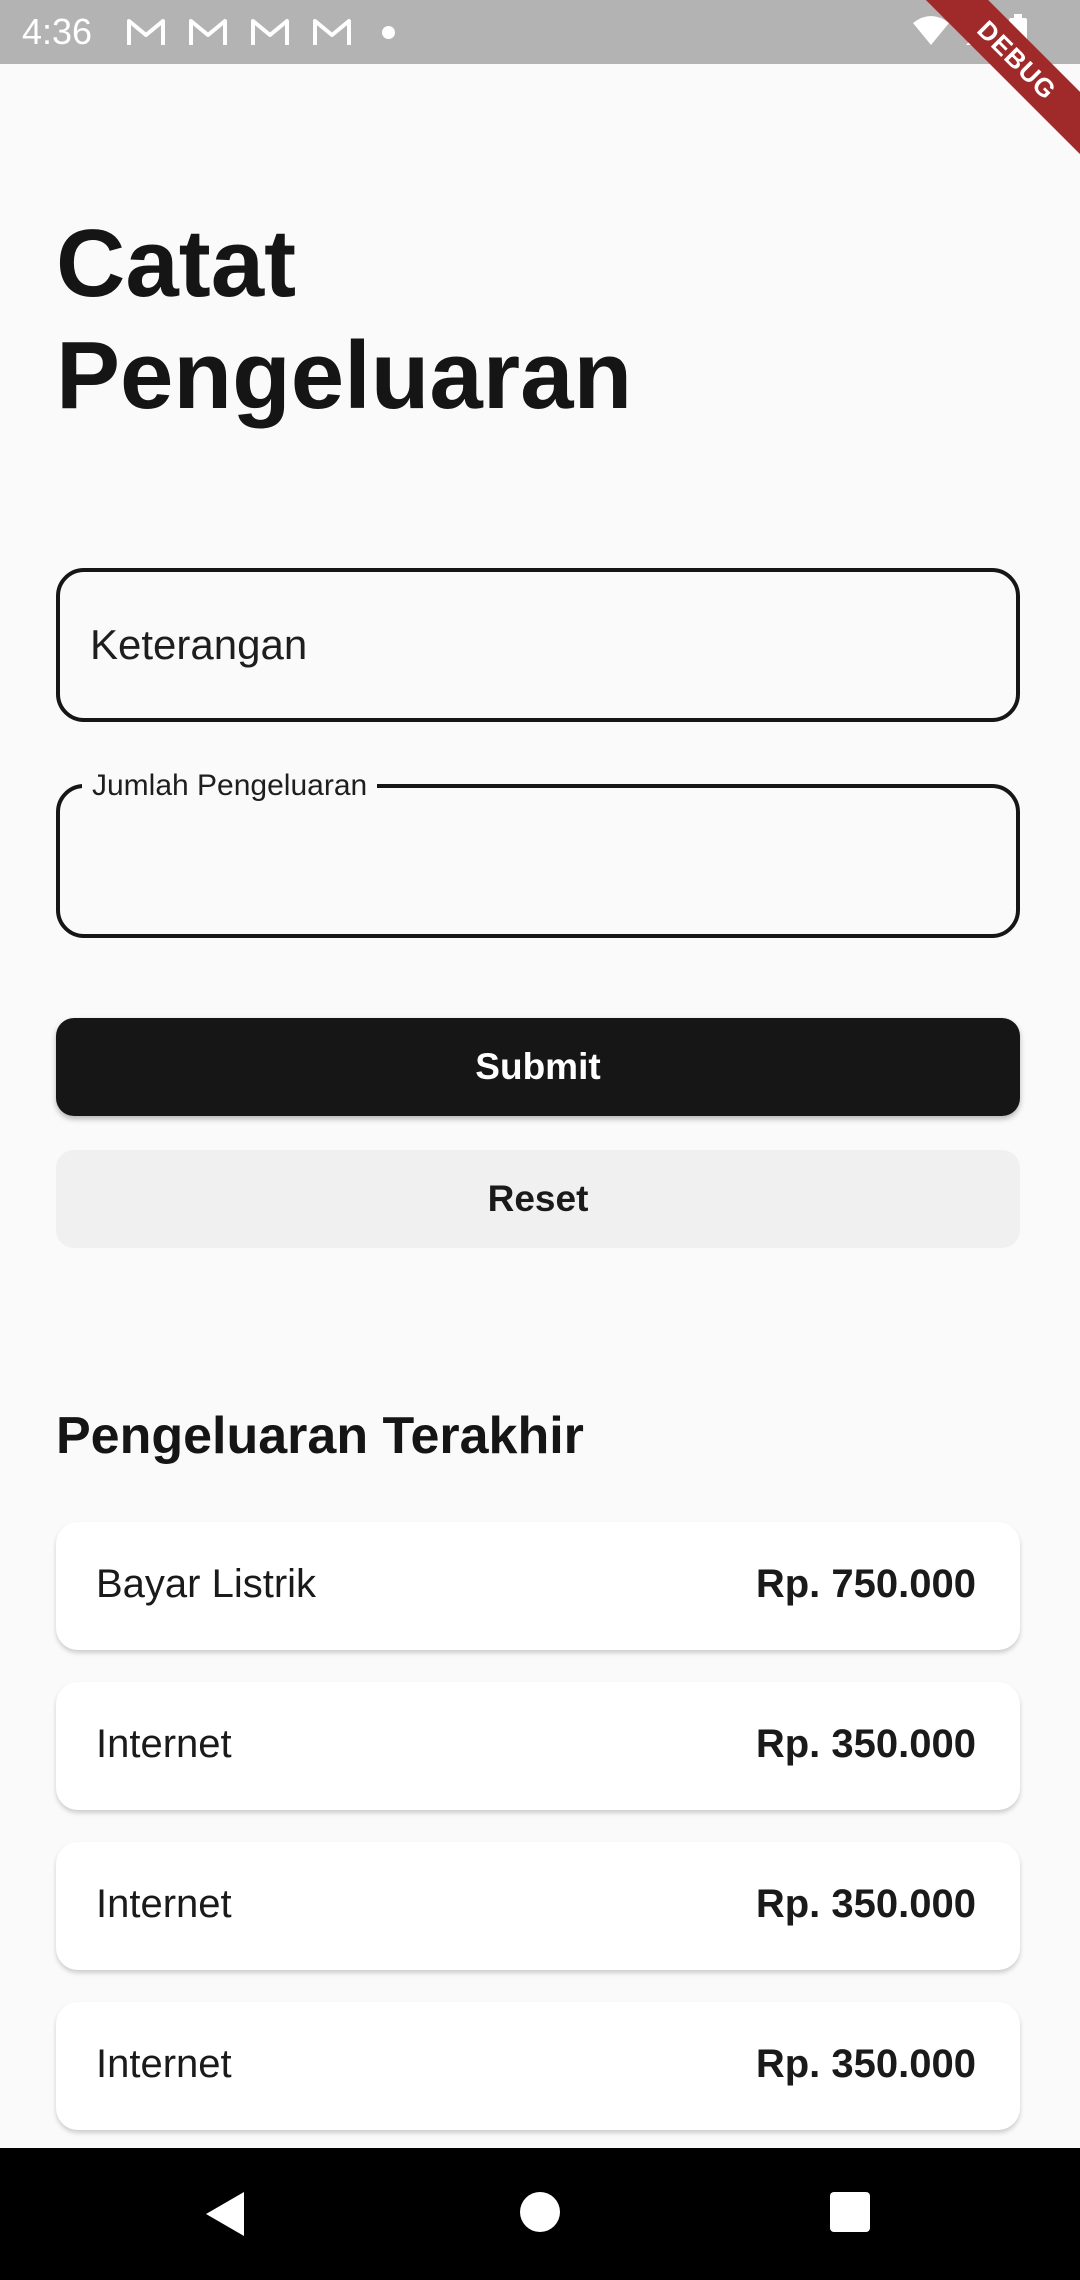 The height and width of the screenshot is (2280, 1080). I want to click on reset-button: Reset, so click(538, 1199).